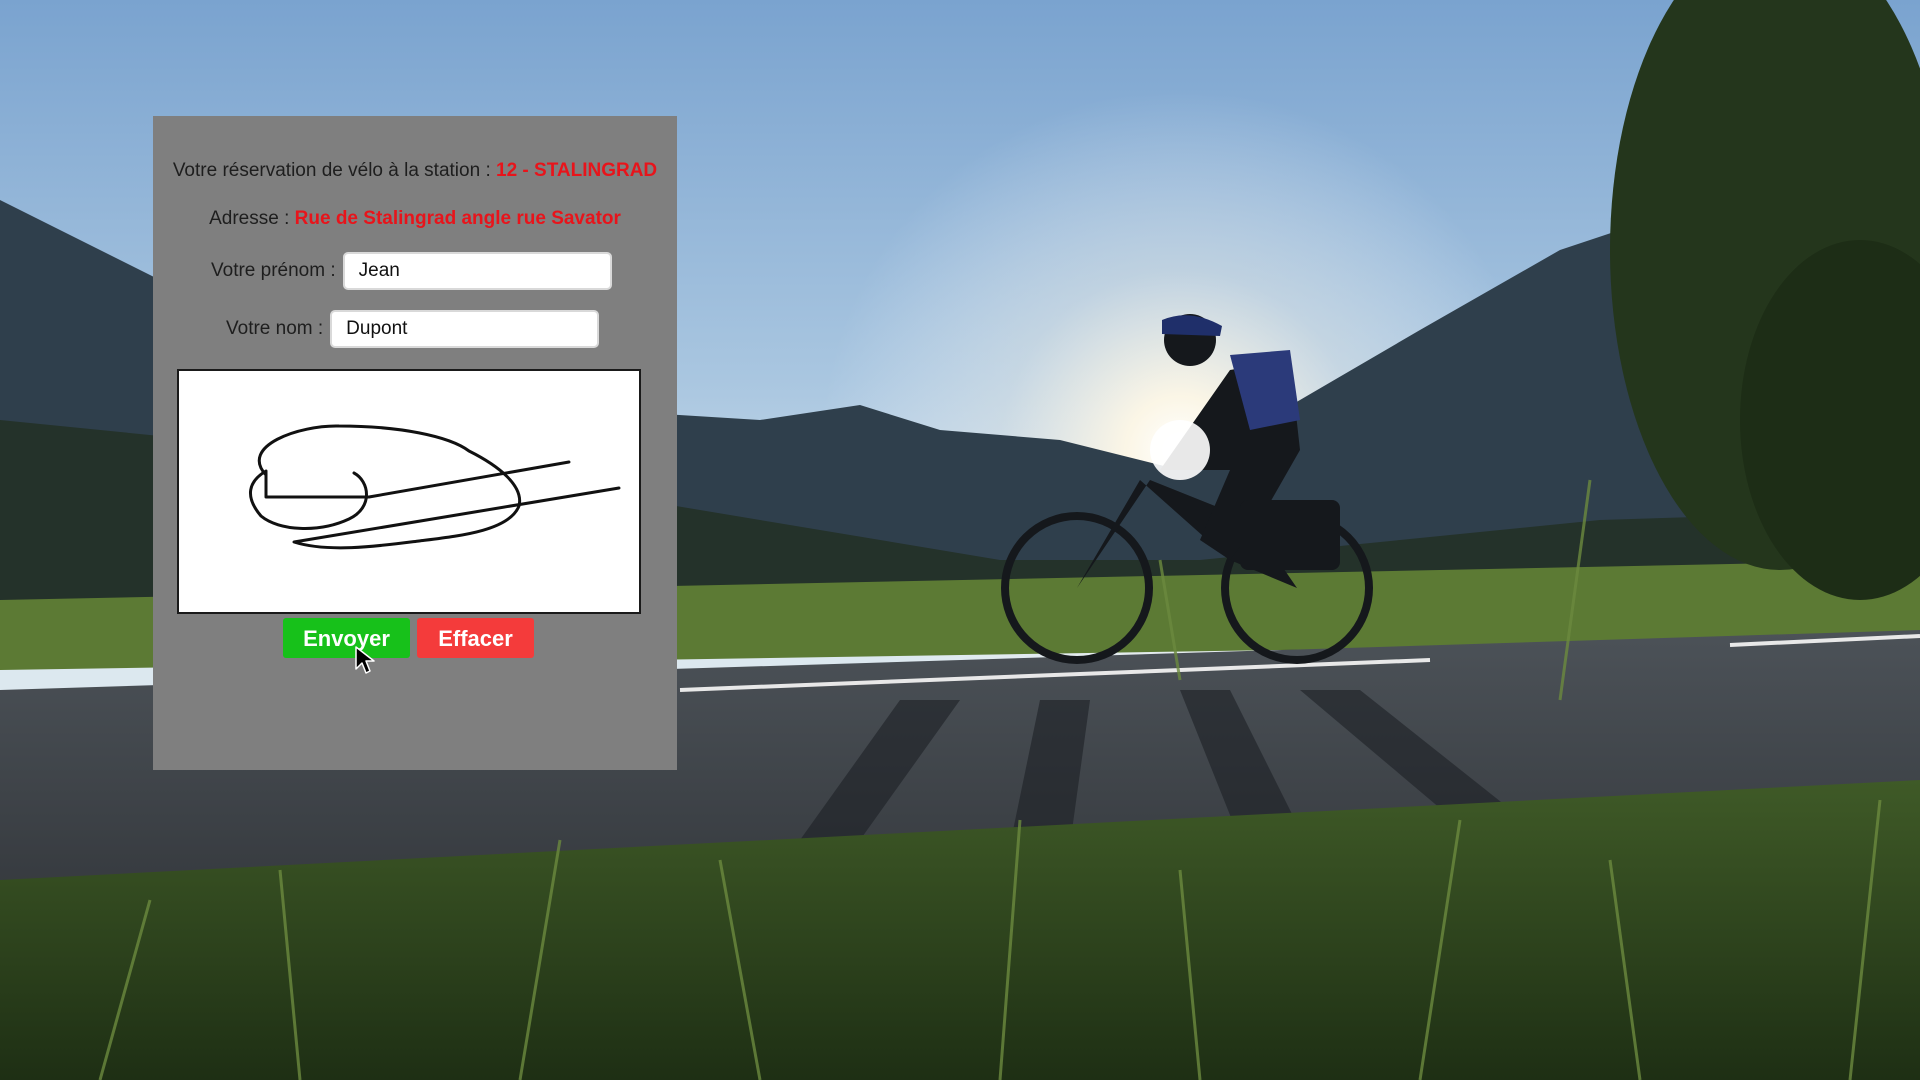  Describe the element at coordinates (334, 170) in the screenshot. I see `station-label: Votre réservation de vélo à la station :` at that location.